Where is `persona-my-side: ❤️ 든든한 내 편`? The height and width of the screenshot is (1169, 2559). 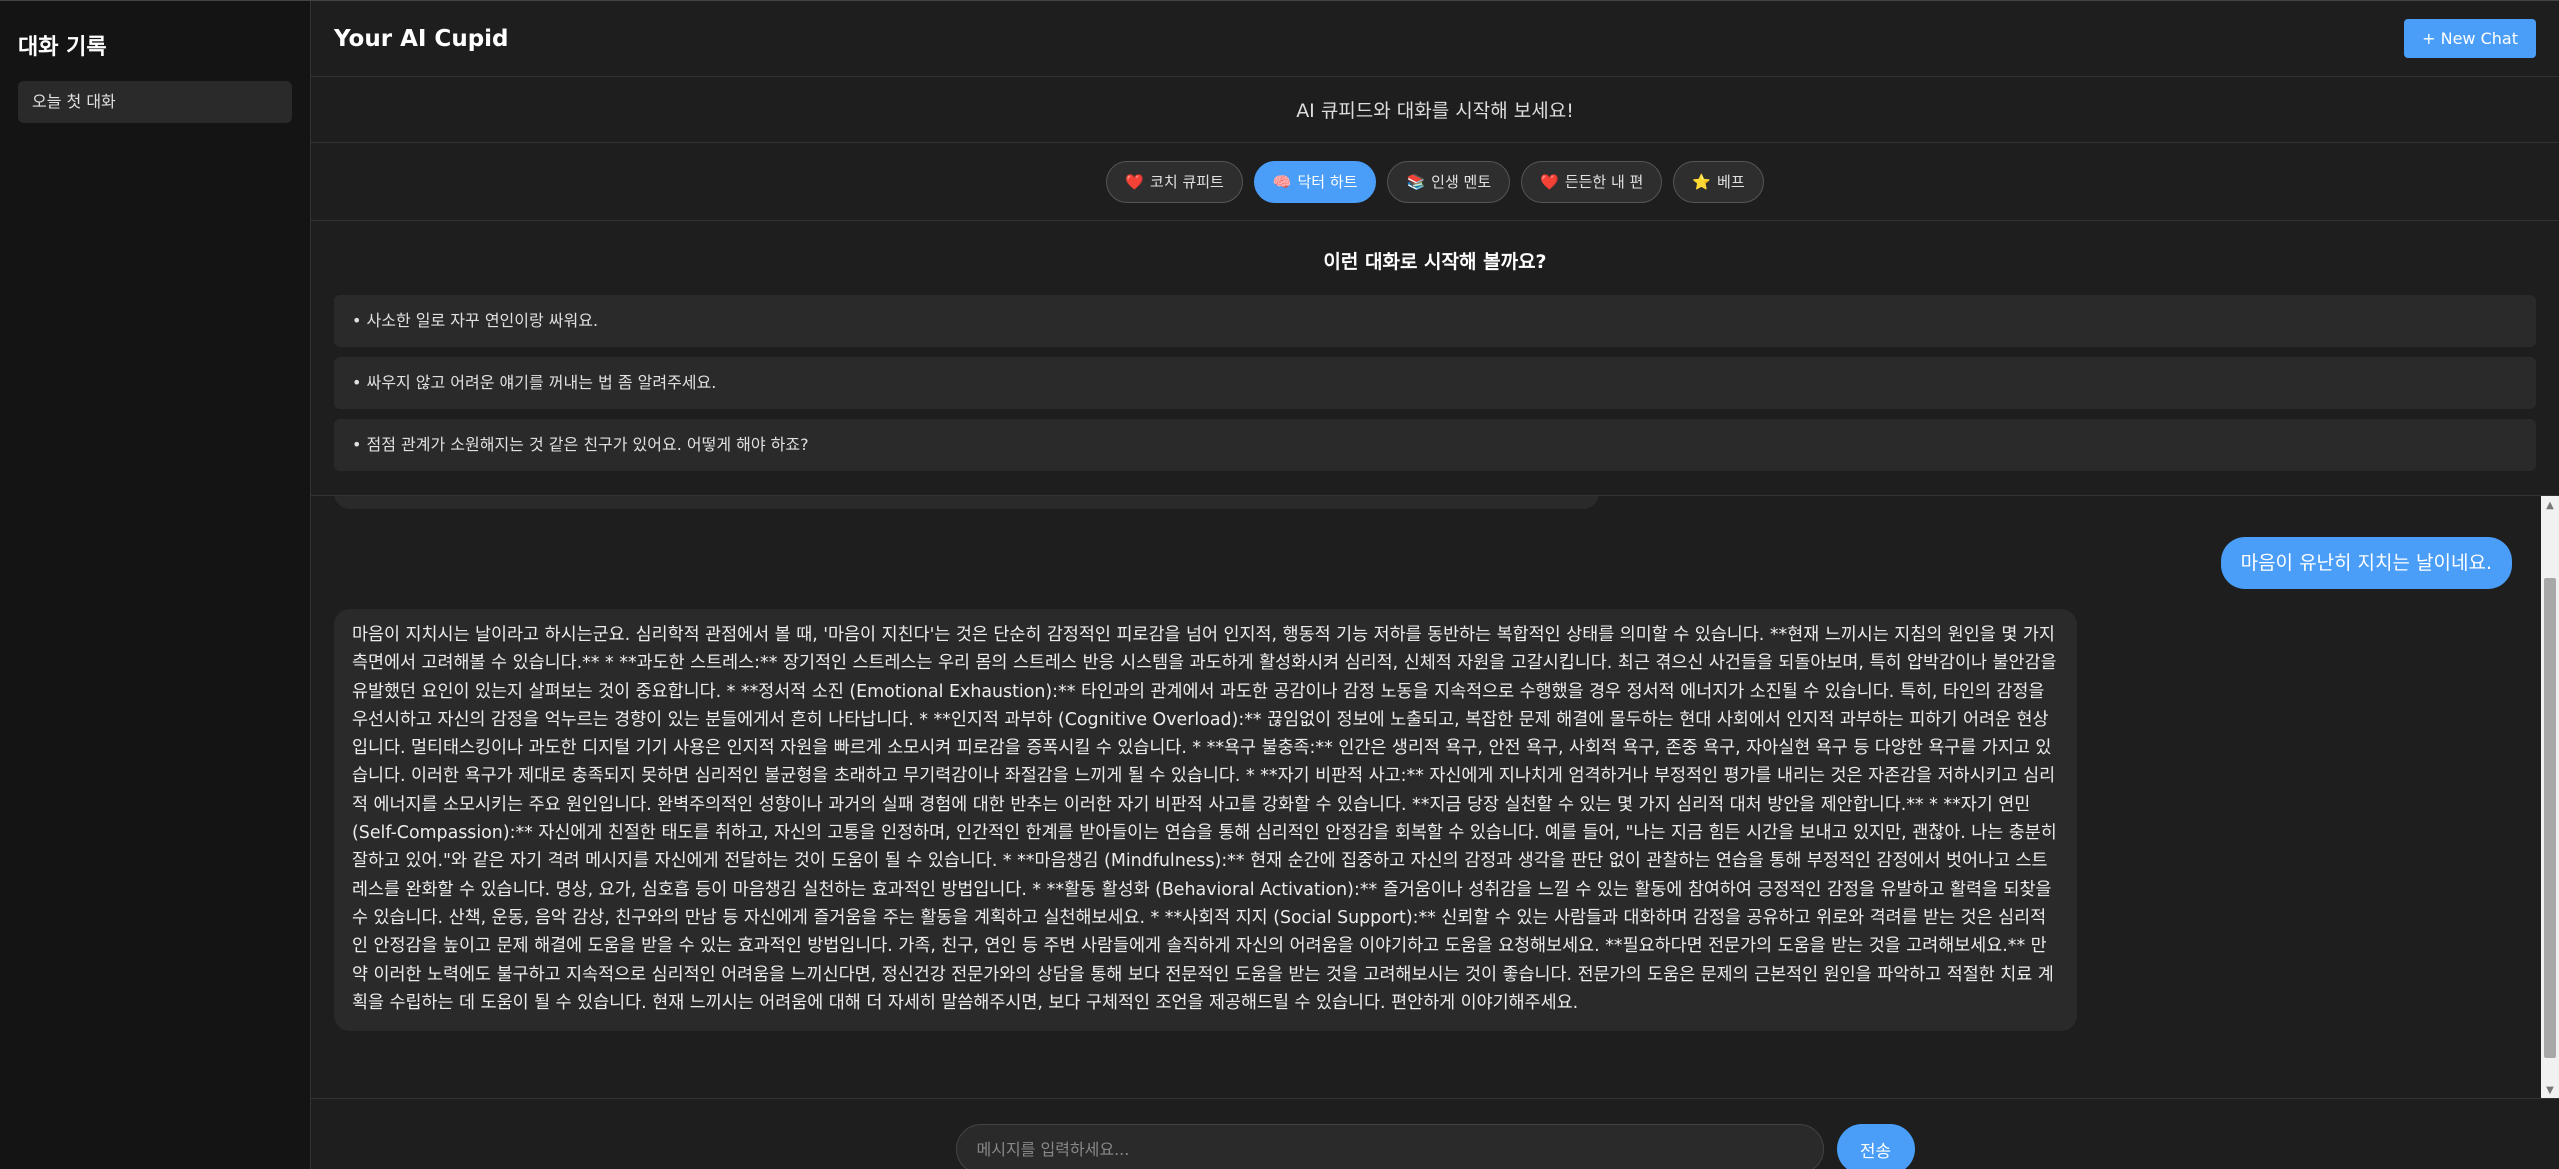 persona-my-side: ❤️ 든든한 내 편 is located at coordinates (1592, 181).